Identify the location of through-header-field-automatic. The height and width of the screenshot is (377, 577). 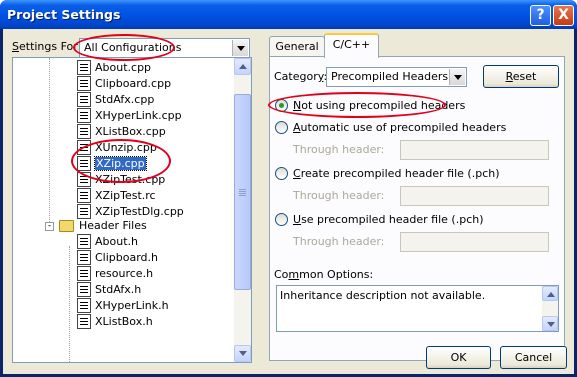
(474, 150).